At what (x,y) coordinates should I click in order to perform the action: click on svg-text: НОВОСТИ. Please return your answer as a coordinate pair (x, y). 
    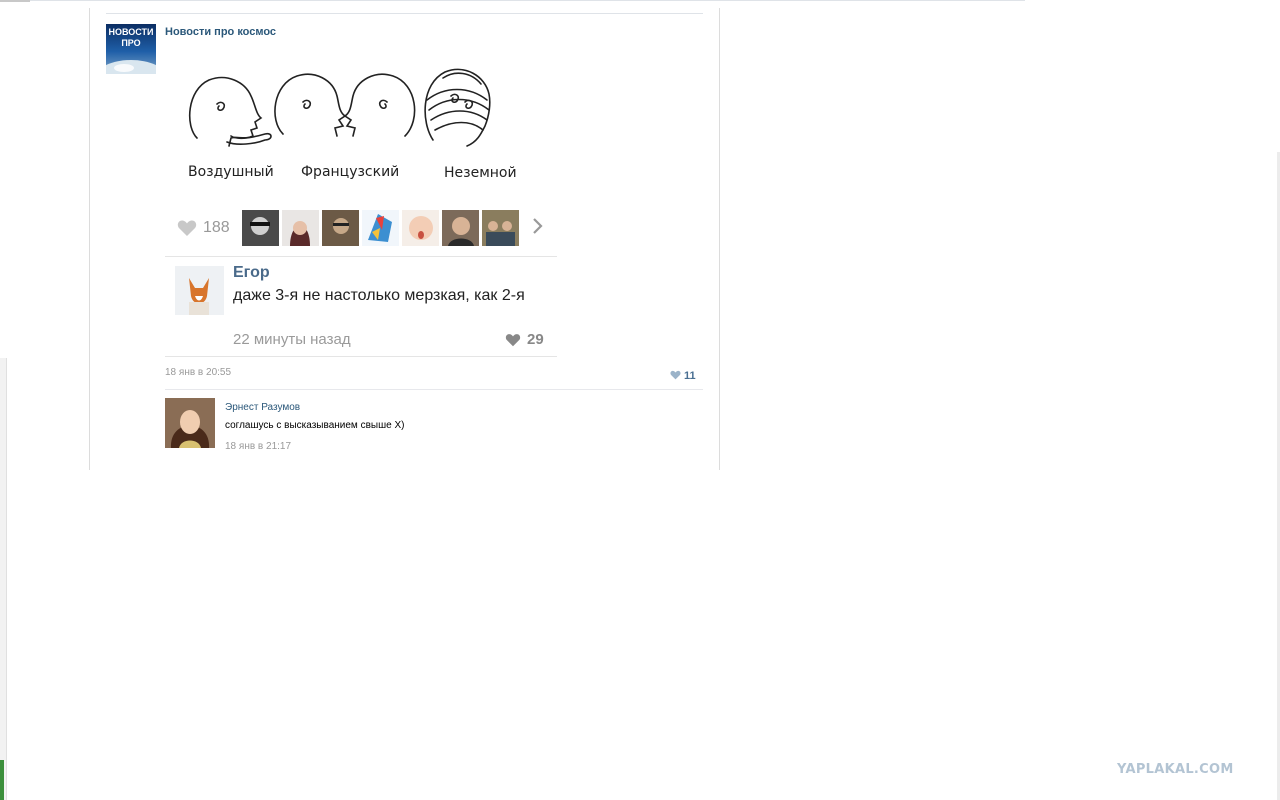
    Looking at the image, I should click on (130, 32).